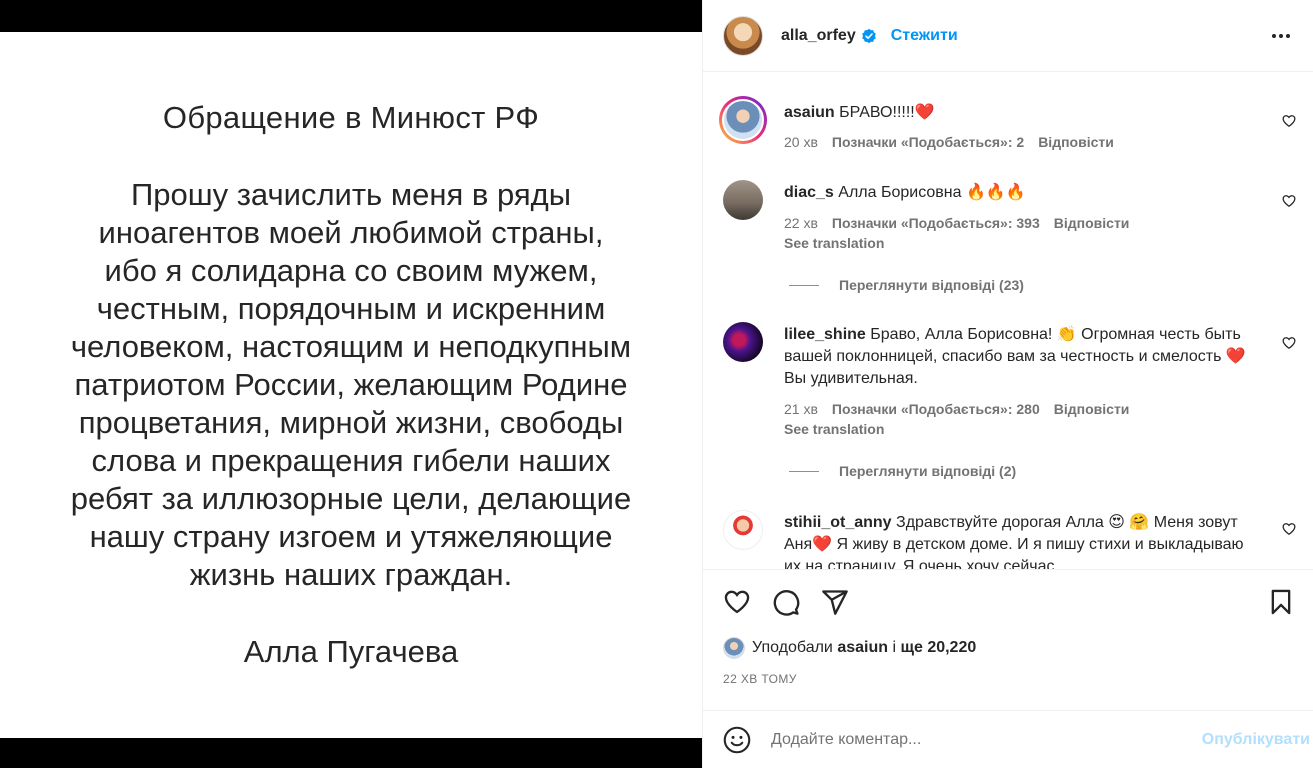 The image size is (1313, 768). Describe the element at coordinates (928, 142) in the screenshot. I see `comment-likes: Позначки «Подобається»: 2` at that location.